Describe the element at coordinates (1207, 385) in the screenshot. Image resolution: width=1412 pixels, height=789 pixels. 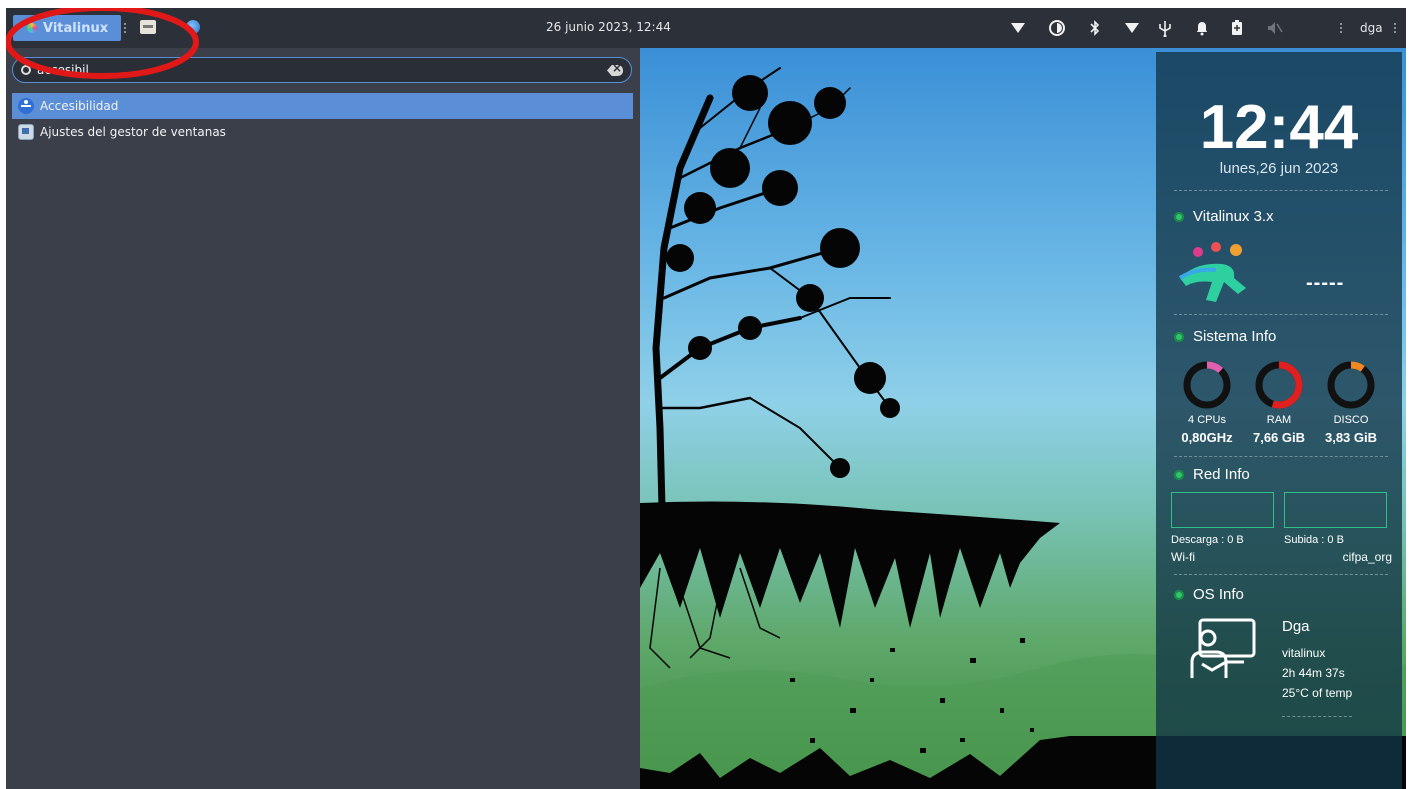
I see `cpu-gauge` at that location.